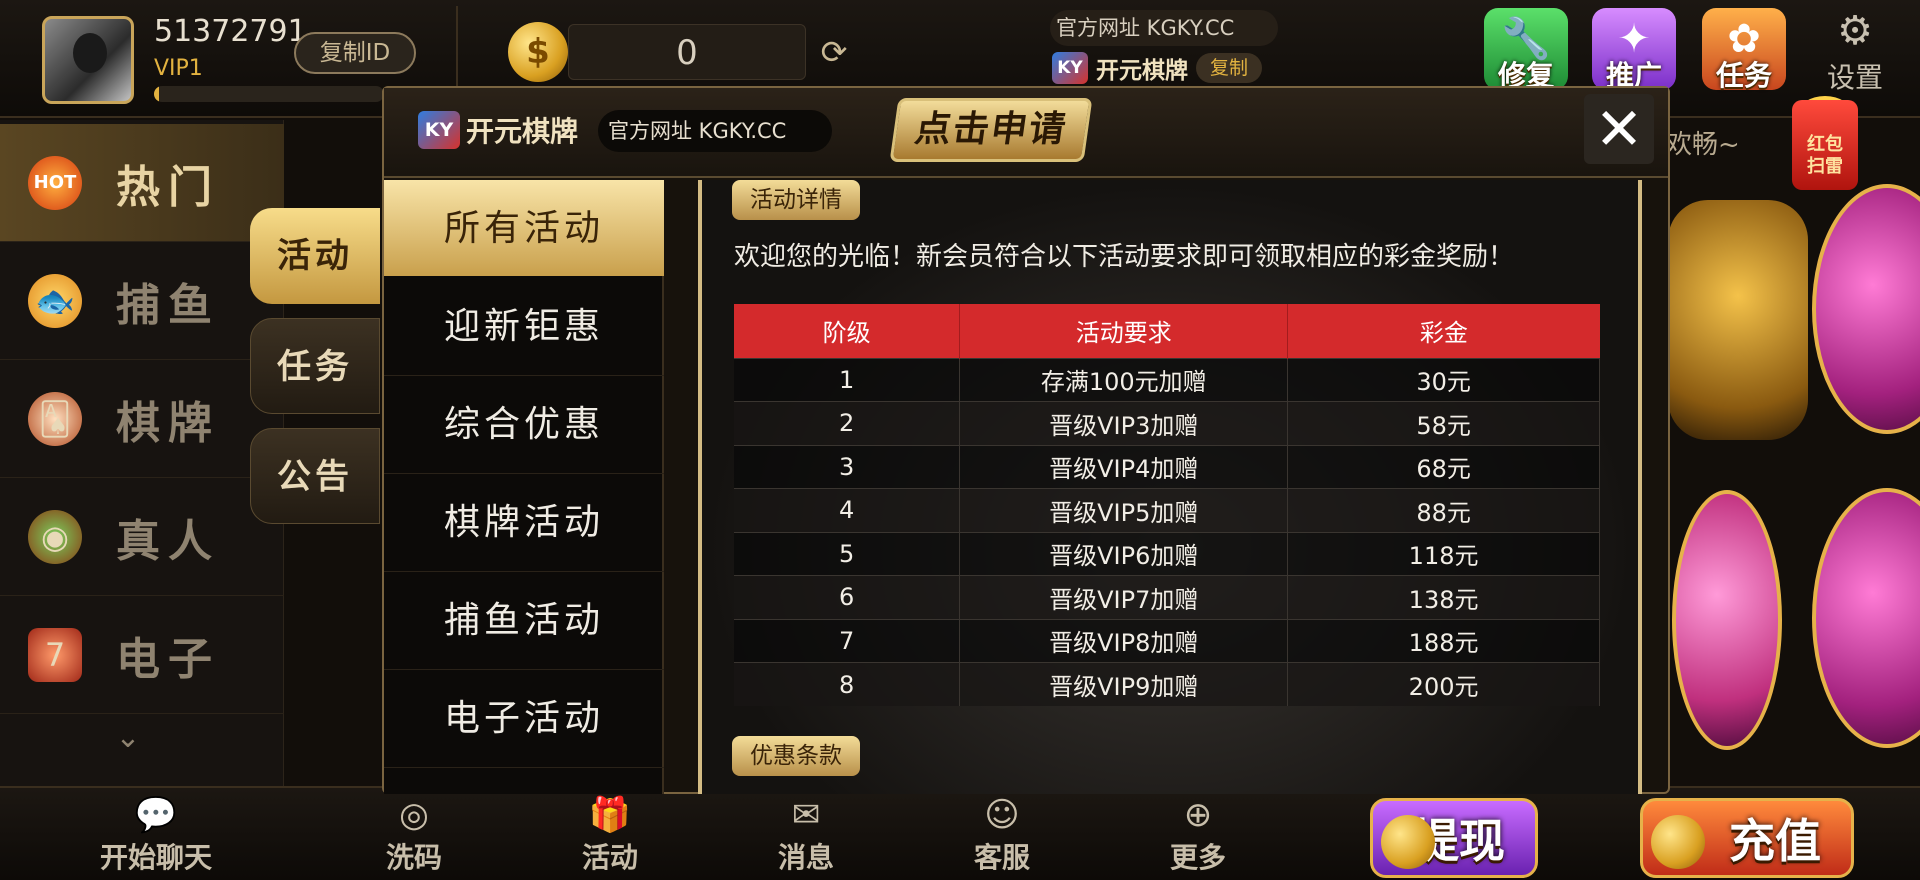 The width and height of the screenshot is (1920, 880). Describe the element at coordinates (128, 740) in the screenshot. I see `chevron-down-icon: ⌄` at that location.